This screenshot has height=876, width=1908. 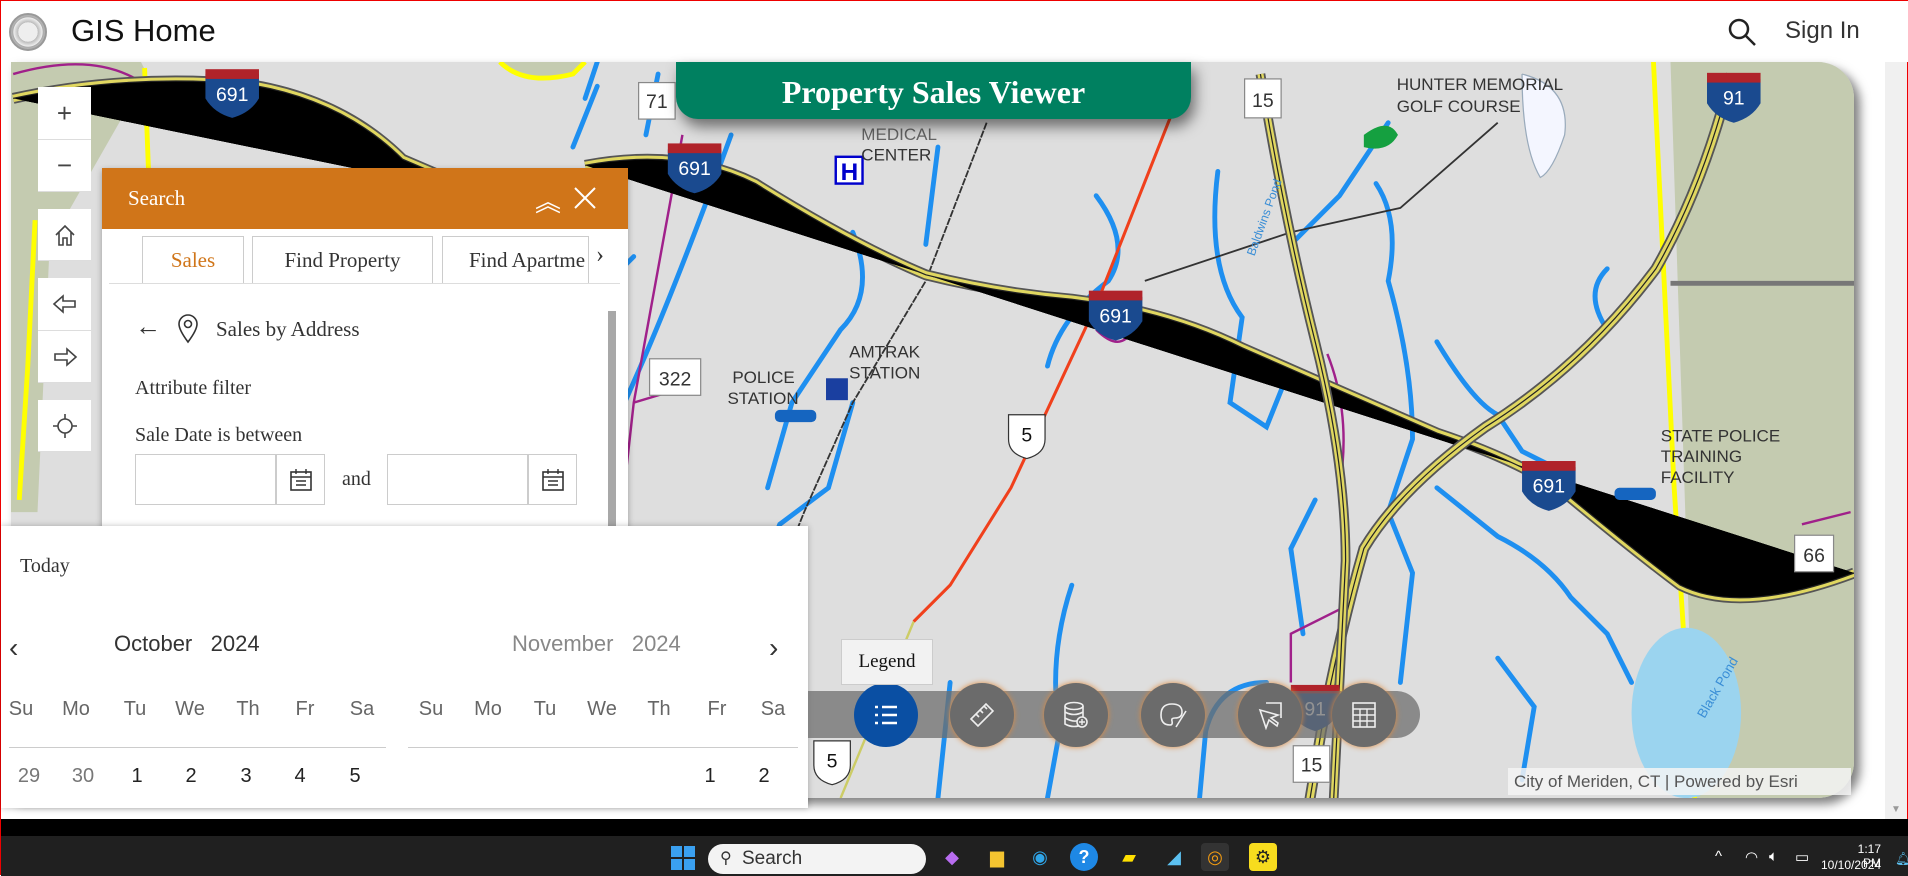 I want to click on notification-bell-icon: 🔔︎, so click(x=1901, y=859).